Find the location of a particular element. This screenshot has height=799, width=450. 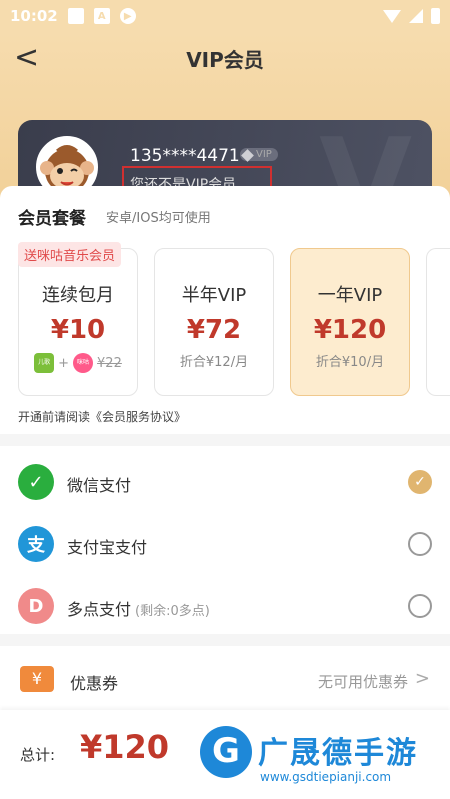

plan-name: 一年VIP is located at coordinates (350, 295).